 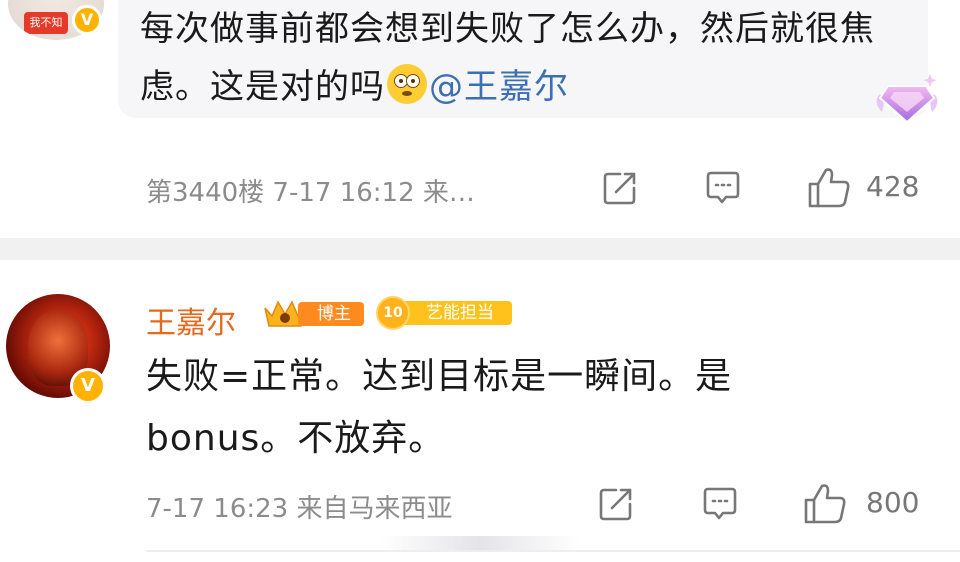 I want to click on mention-link: @王嘉尔, so click(x=499, y=87).